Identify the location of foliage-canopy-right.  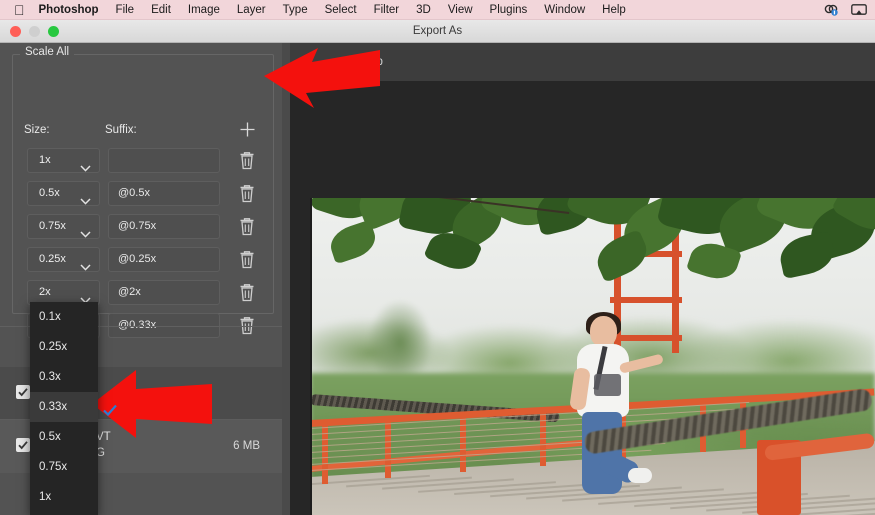
(720, 254).